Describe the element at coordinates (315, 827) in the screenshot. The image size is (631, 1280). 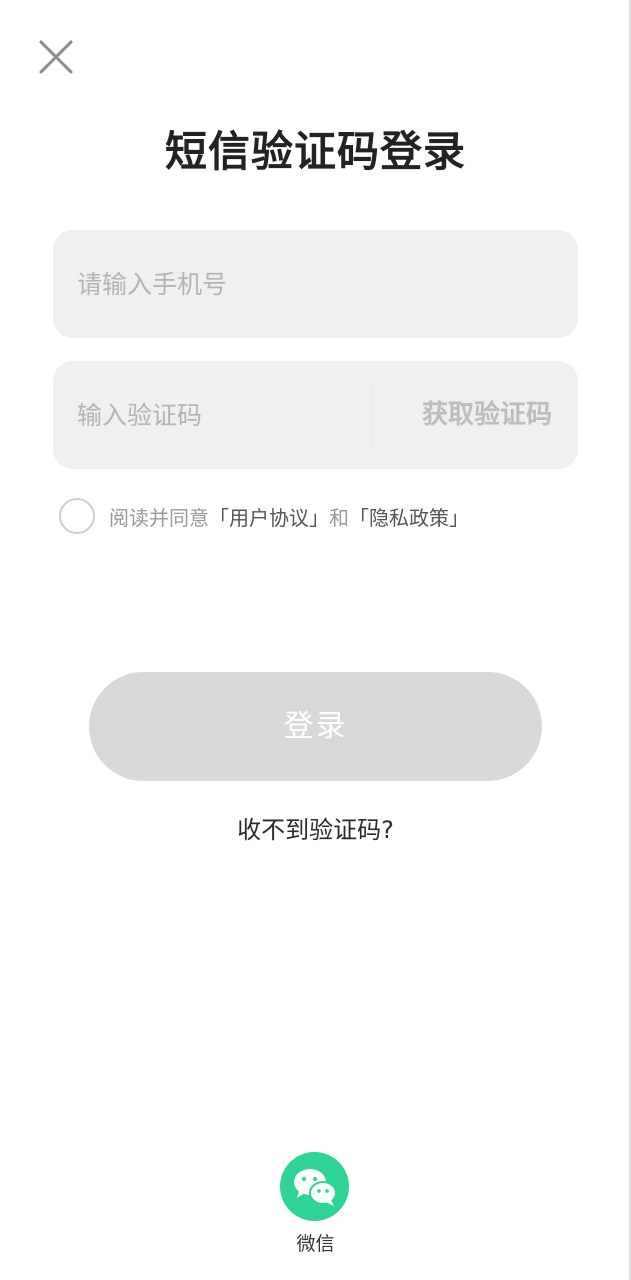
I see `no-code-link: 收不到验证码?` at that location.